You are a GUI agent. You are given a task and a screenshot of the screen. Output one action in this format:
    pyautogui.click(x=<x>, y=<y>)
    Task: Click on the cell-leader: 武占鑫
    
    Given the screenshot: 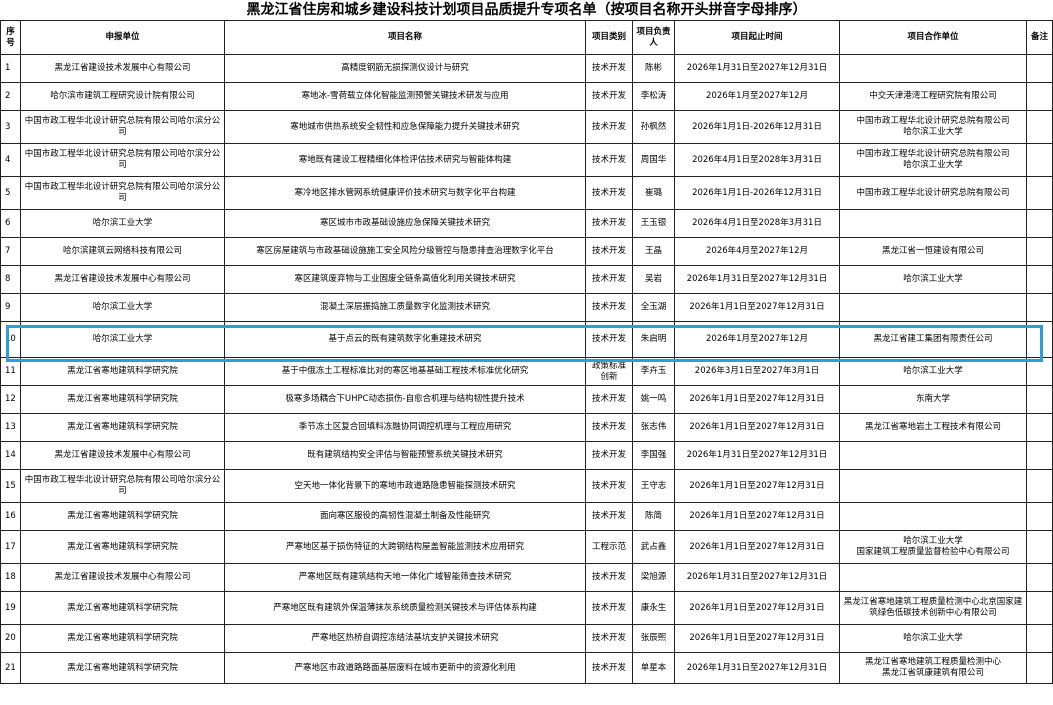 What is the action you would take?
    pyautogui.click(x=653, y=547)
    